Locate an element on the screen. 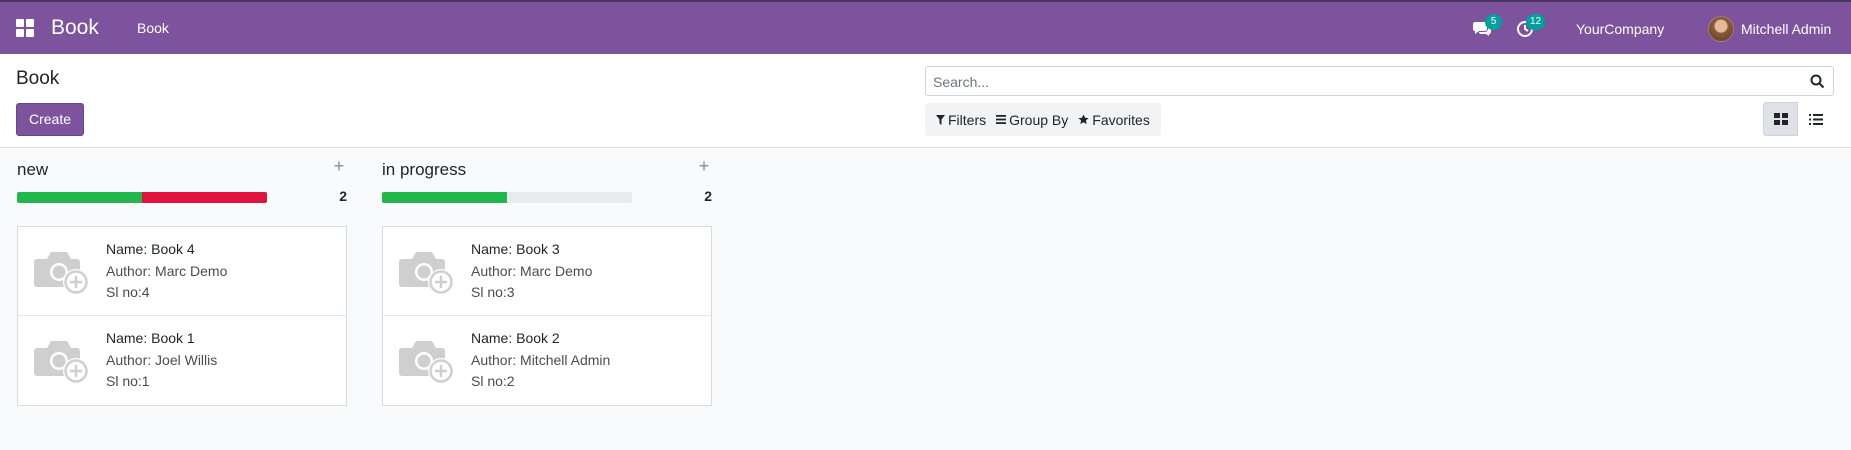 This screenshot has width=1851, height=450. search-box is located at coordinates (1379, 81).